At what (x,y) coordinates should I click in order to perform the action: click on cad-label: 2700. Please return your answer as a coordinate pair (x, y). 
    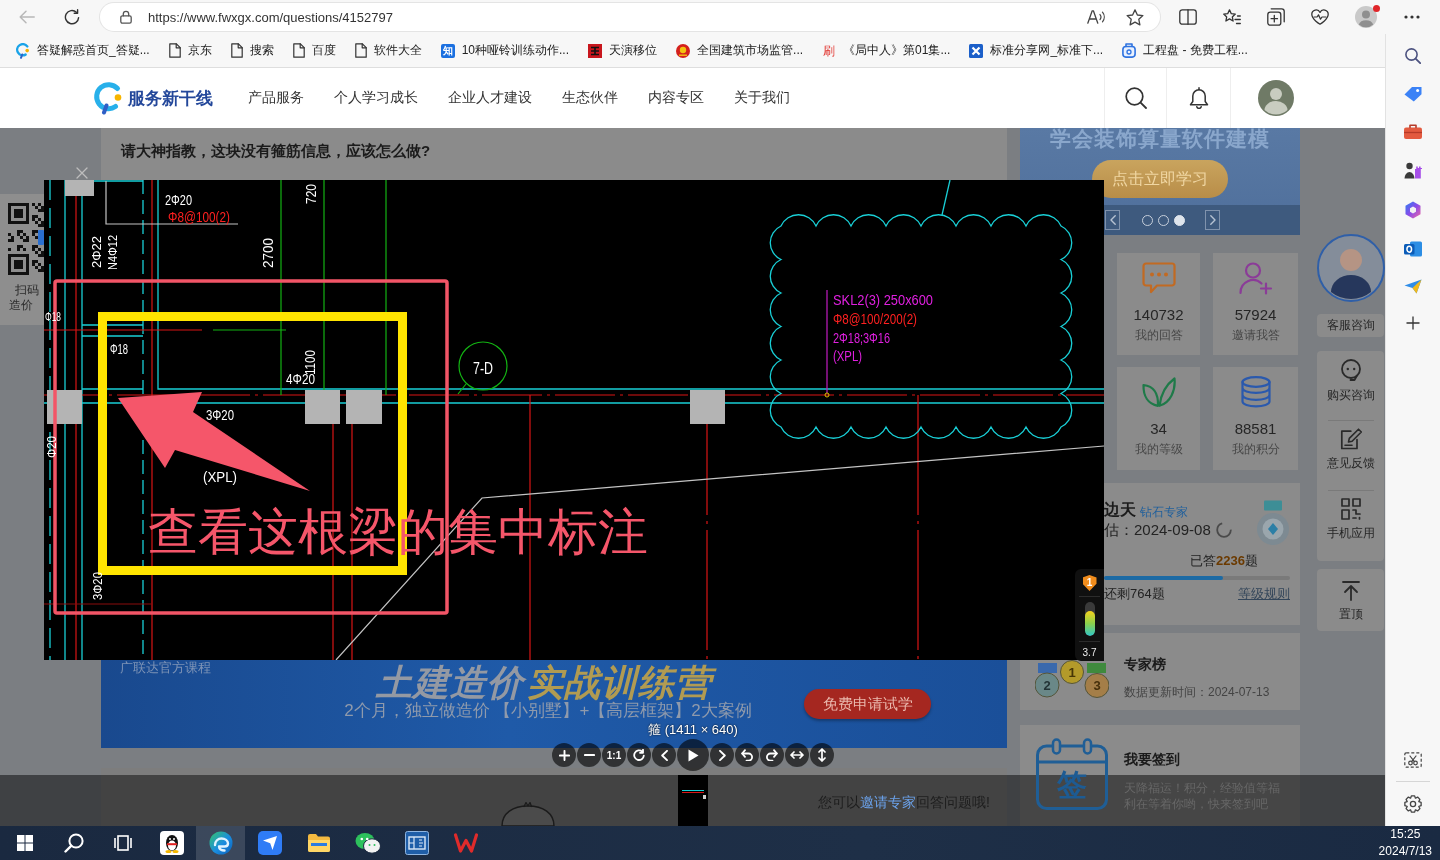
    Looking at the image, I should click on (267, 251).